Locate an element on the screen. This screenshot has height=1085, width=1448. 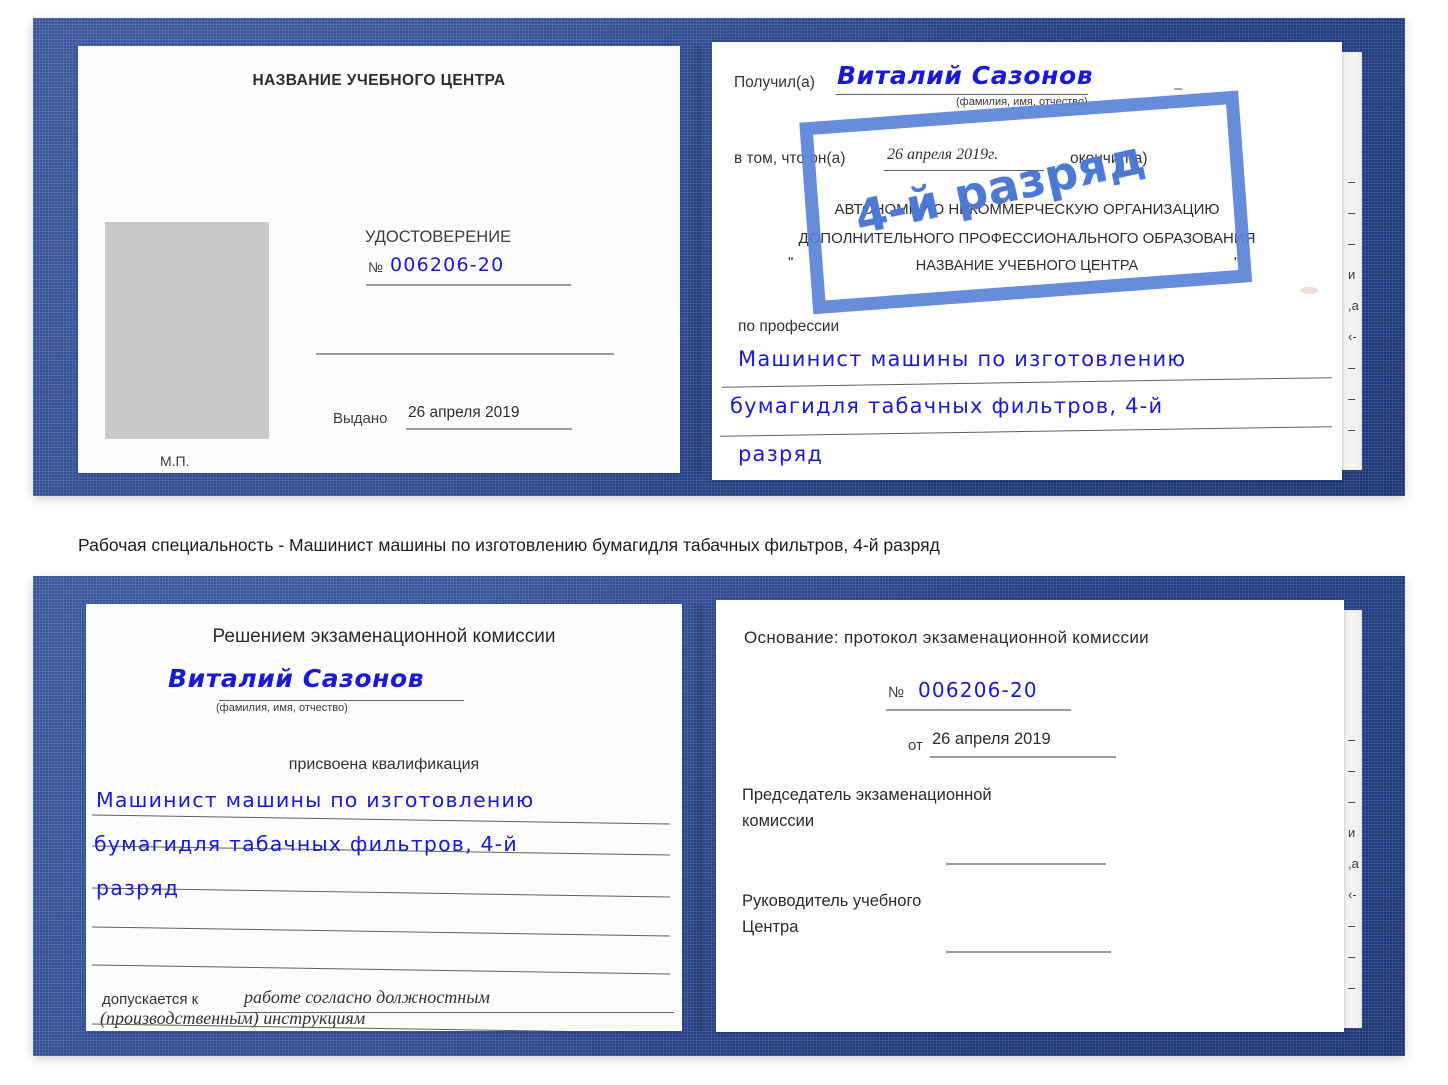
admitted-value-line-1: работе согласно должностным is located at coordinates (367, 997).